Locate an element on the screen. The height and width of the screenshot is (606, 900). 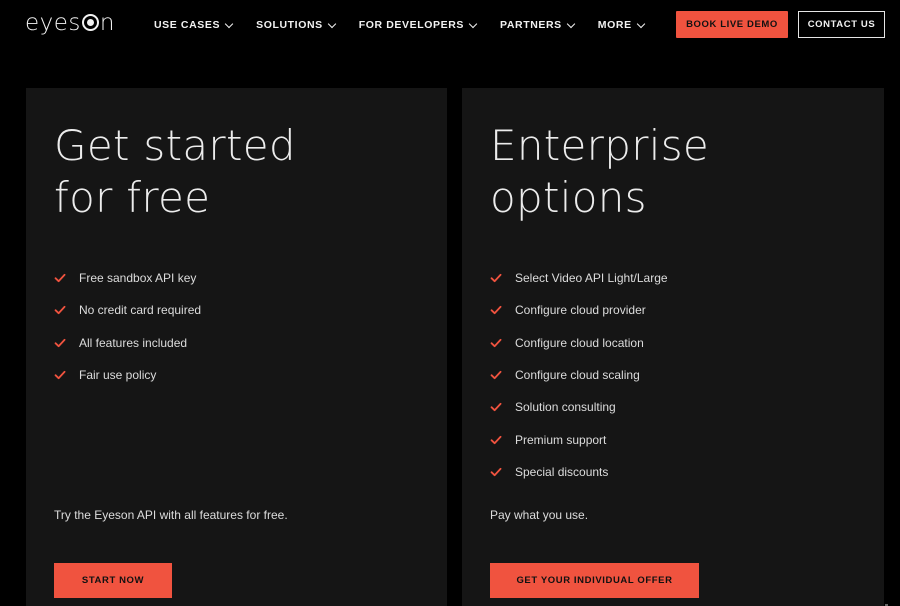
list-item: Premium support is located at coordinates (579, 439).